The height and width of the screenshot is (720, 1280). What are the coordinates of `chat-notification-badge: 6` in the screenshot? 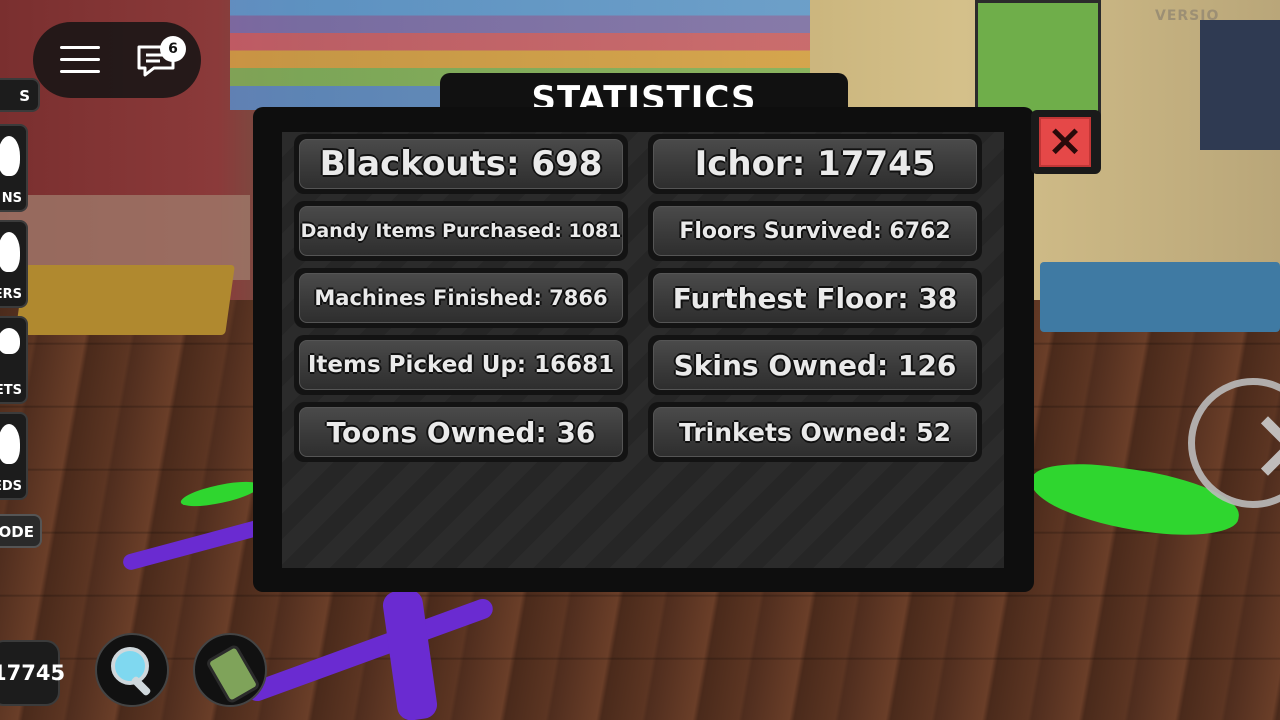 It's located at (173, 49).